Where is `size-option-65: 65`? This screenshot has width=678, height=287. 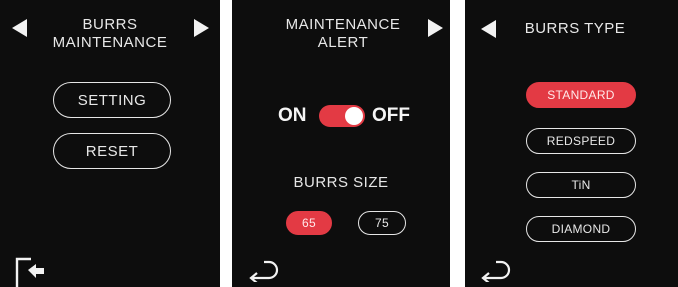
size-option-65: 65 is located at coordinates (309, 223).